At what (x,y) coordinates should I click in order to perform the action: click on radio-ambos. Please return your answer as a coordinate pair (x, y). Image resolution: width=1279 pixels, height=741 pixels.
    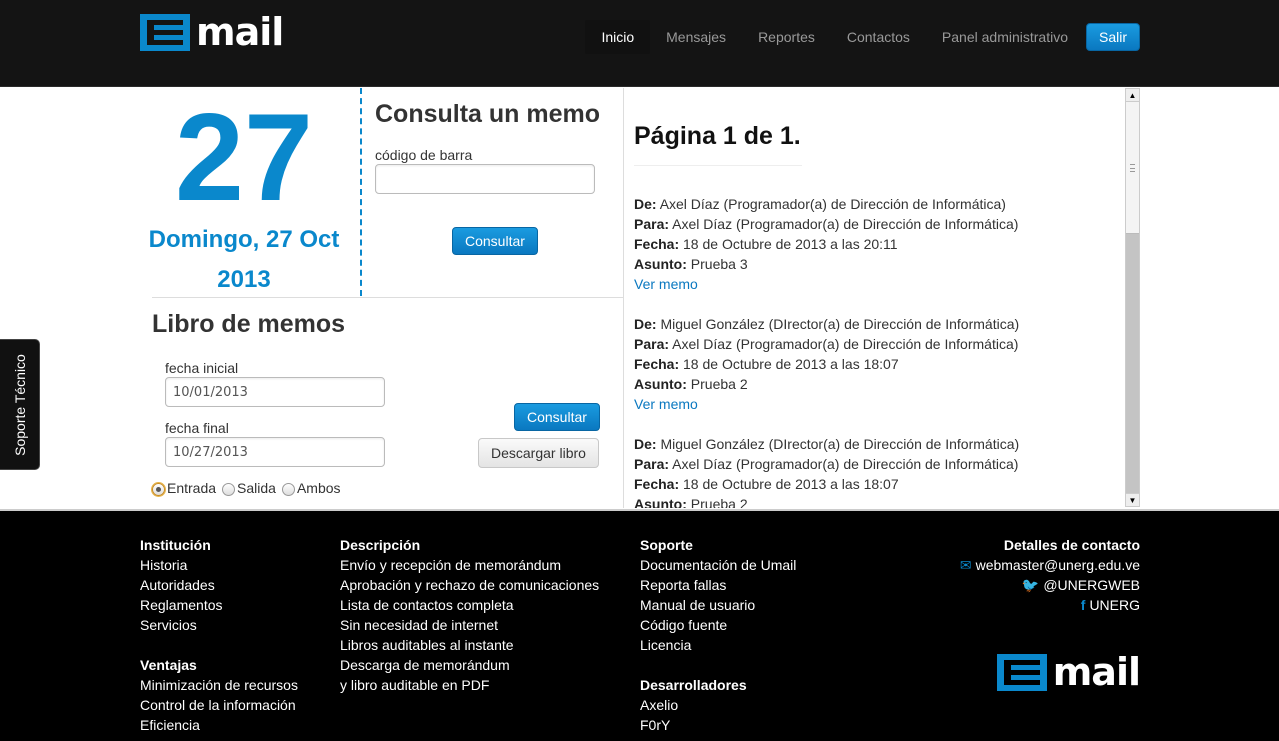
    Looking at the image, I should click on (288, 489).